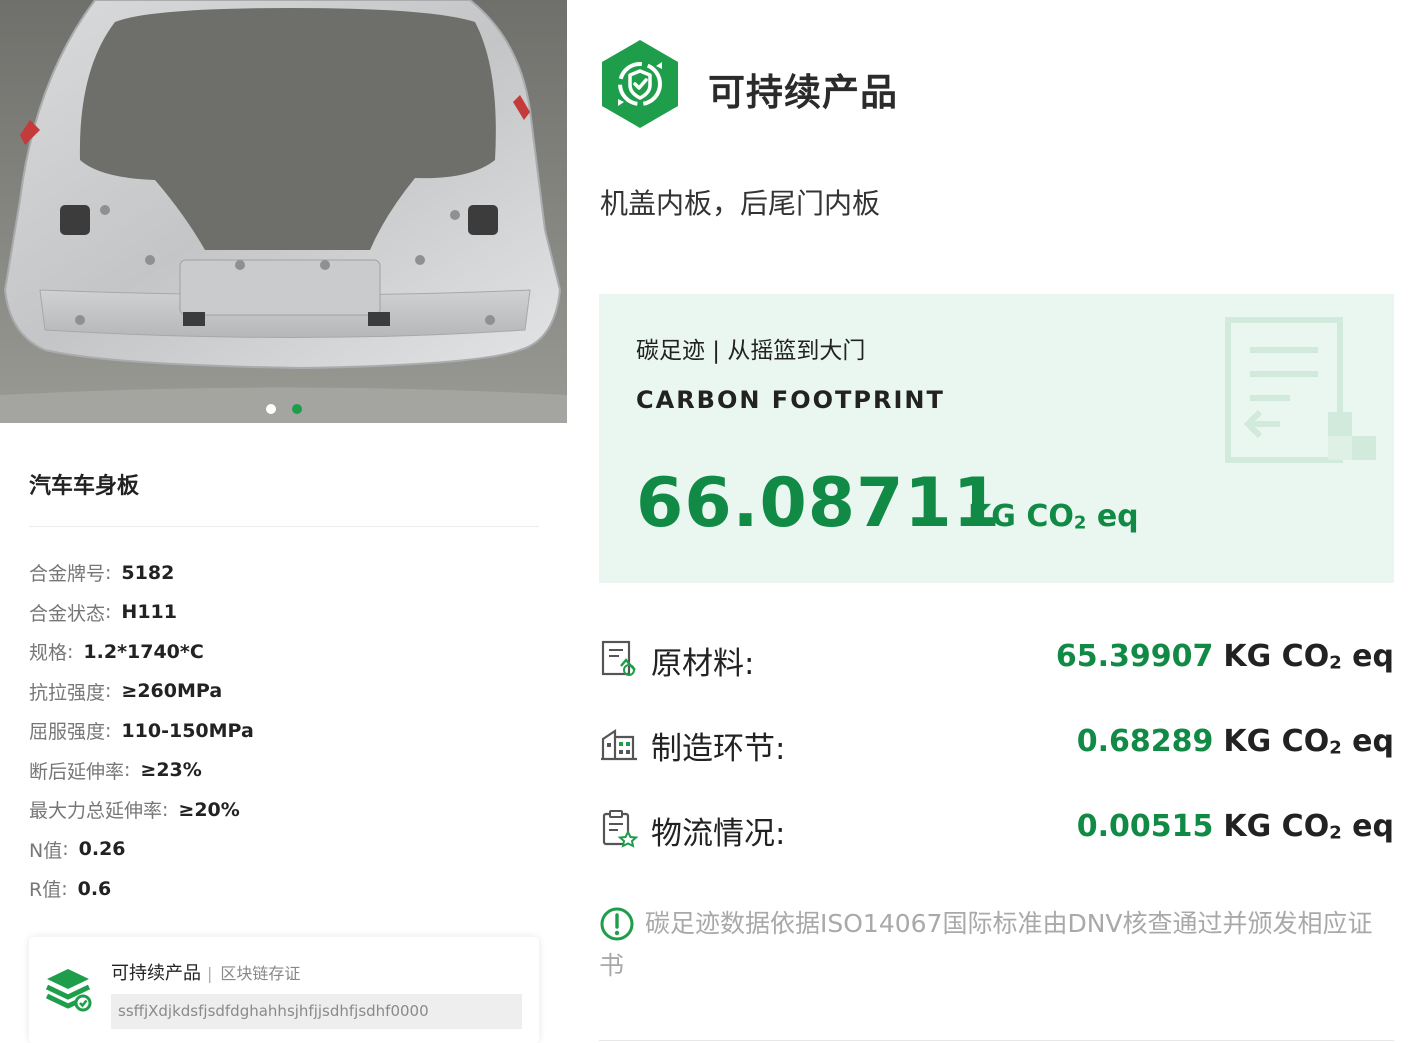  Describe the element at coordinates (996, 659) in the screenshot. I see `breakdown-row-raw-material: 原材料: 65.39907 KG CO2 eq` at that location.